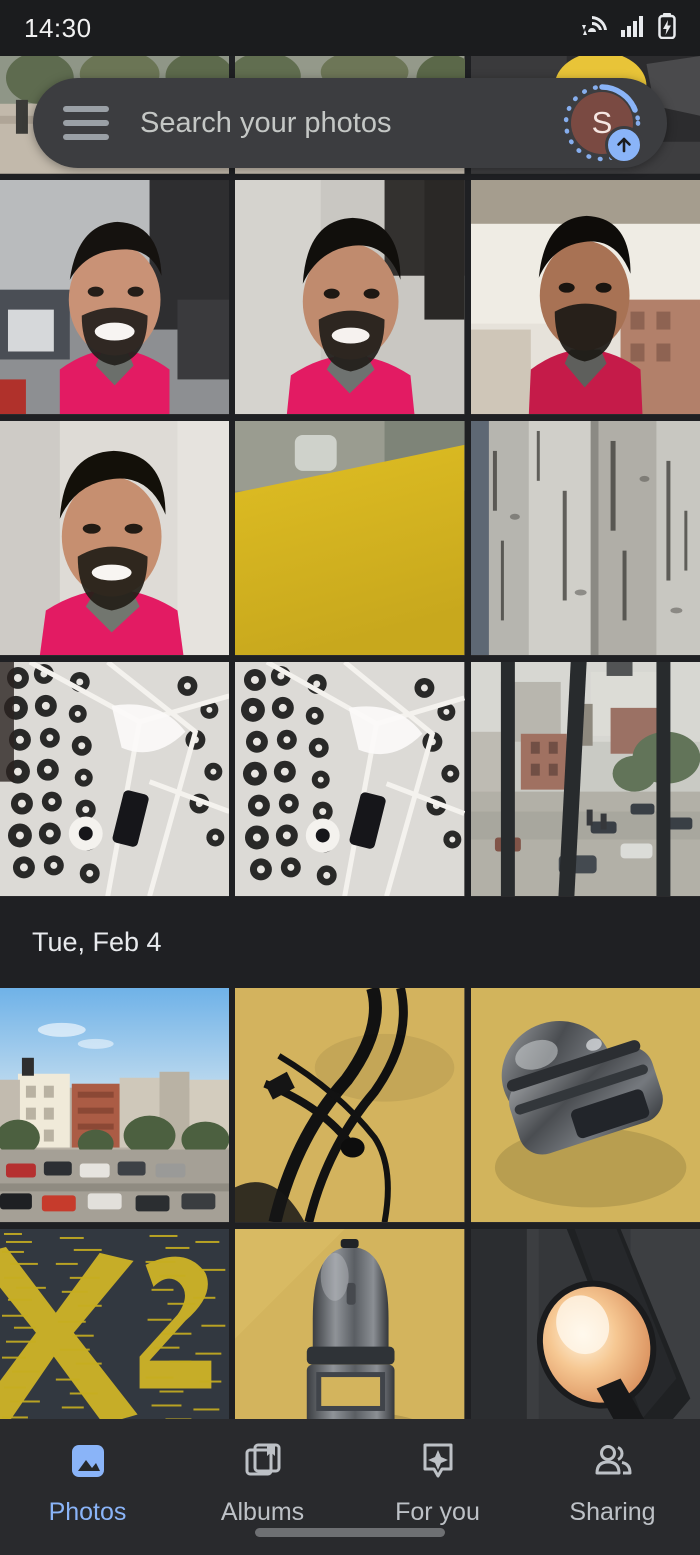 The width and height of the screenshot is (700, 1555). I want to click on photo-black-wire, so click(350, 1105).